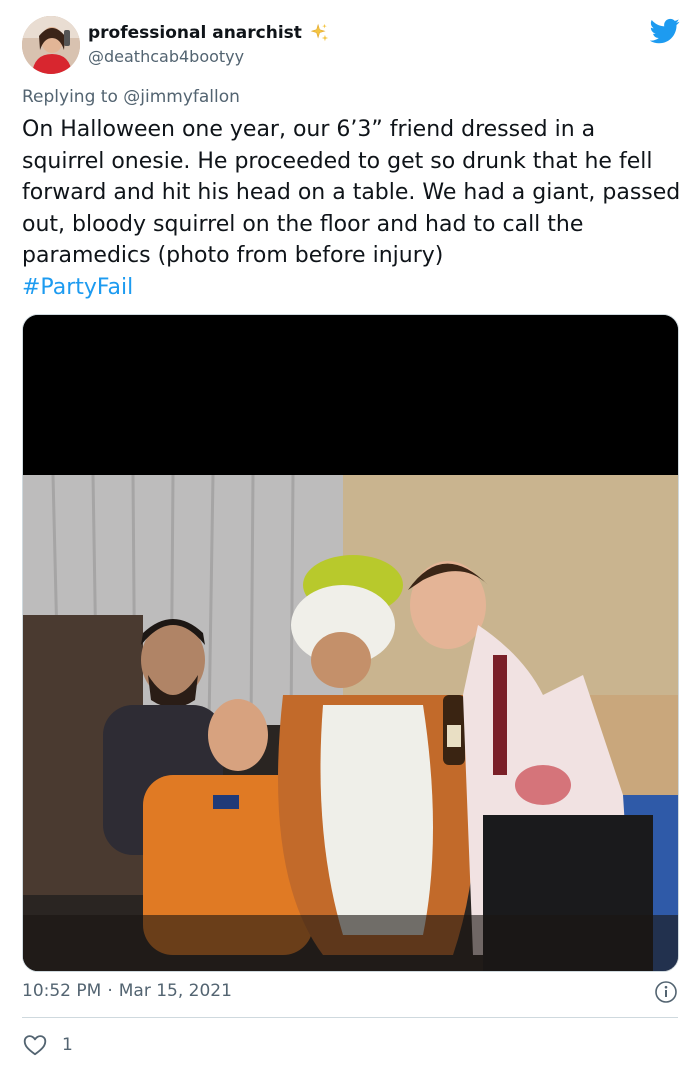 Image resolution: width=700 pixels, height=1072 pixels. What do you see at coordinates (166, 56) in the screenshot?
I see `author-handle: @deathcab4bootyy` at bounding box center [166, 56].